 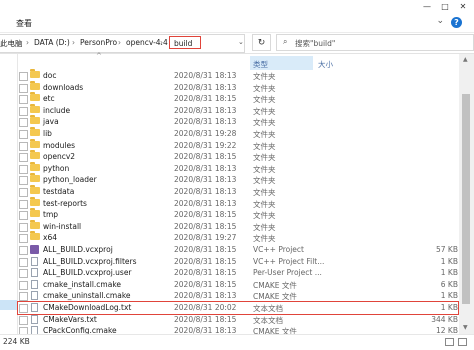 I want to click on file-name: java, so click(x=51, y=122).